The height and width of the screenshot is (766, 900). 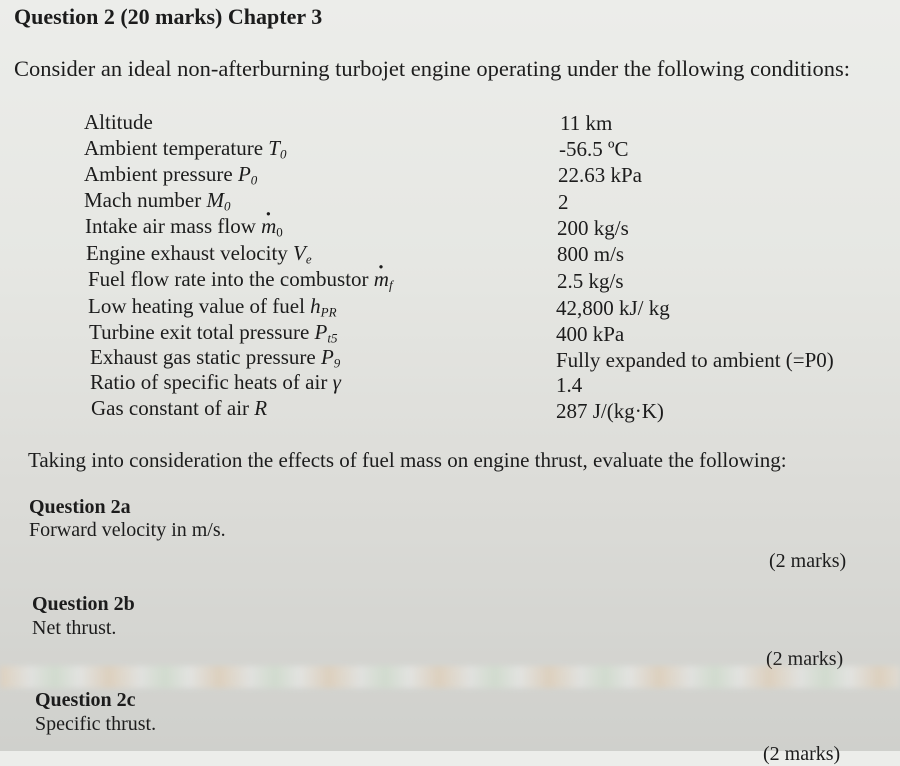 What do you see at coordinates (450, 677) in the screenshot?
I see `screen-glare` at bounding box center [450, 677].